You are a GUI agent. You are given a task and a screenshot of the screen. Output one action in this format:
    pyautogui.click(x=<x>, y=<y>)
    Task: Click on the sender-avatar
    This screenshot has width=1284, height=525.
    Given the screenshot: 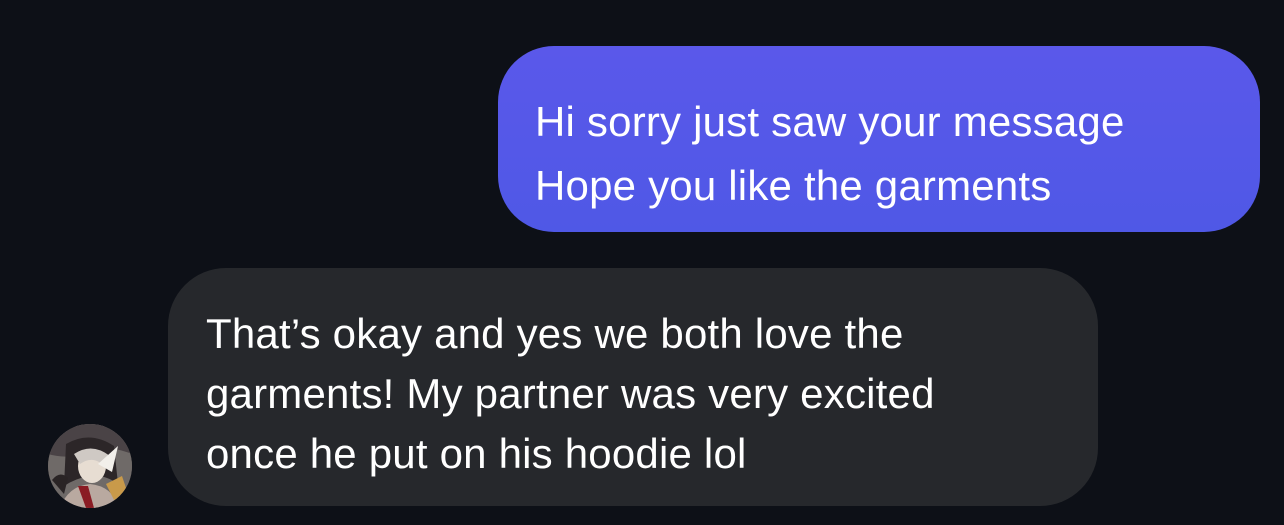 What is the action you would take?
    pyautogui.click(x=90, y=466)
    